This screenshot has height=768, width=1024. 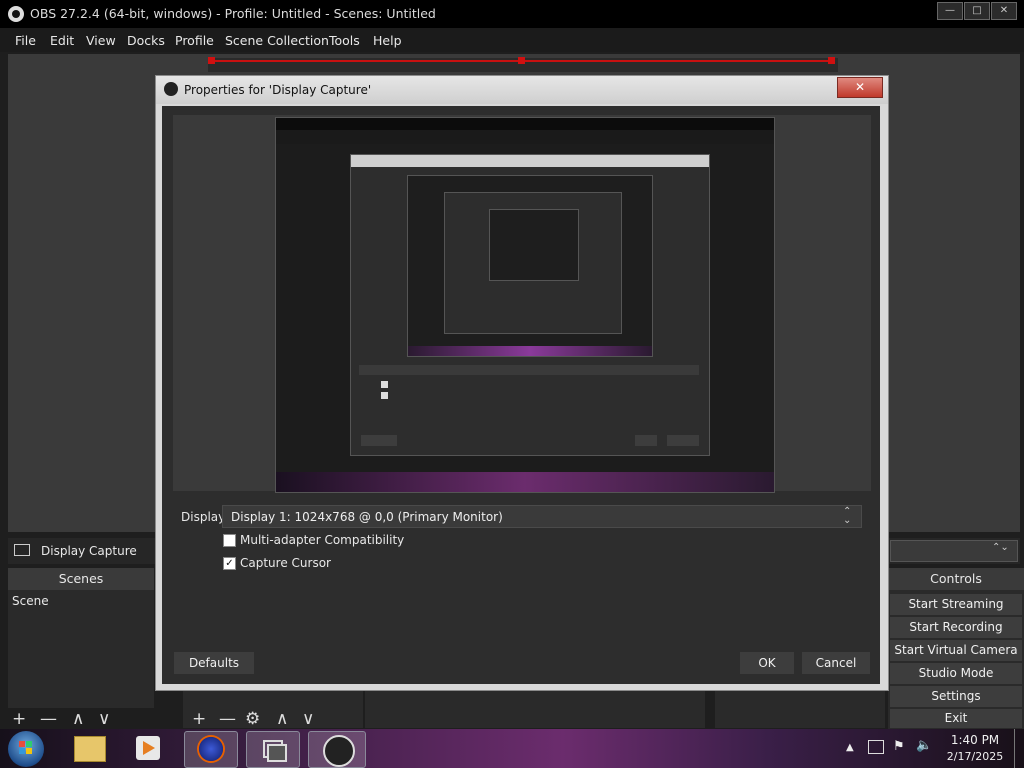 What do you see at coordinates (101, 40) in the screenshot?
I see `menu-view: View` at bounding box center [101, 40].